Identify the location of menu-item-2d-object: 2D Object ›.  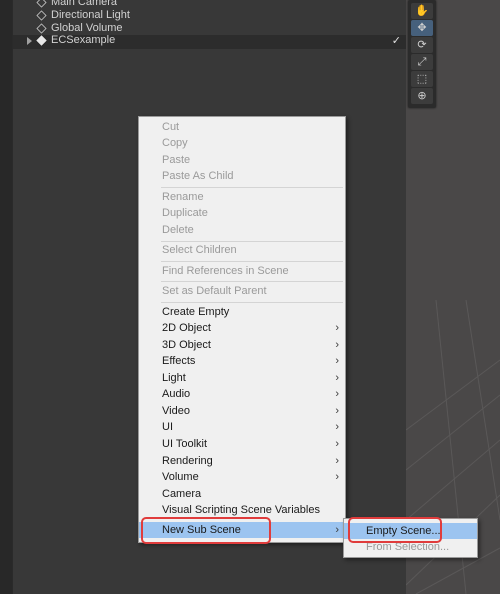
(242, 328).